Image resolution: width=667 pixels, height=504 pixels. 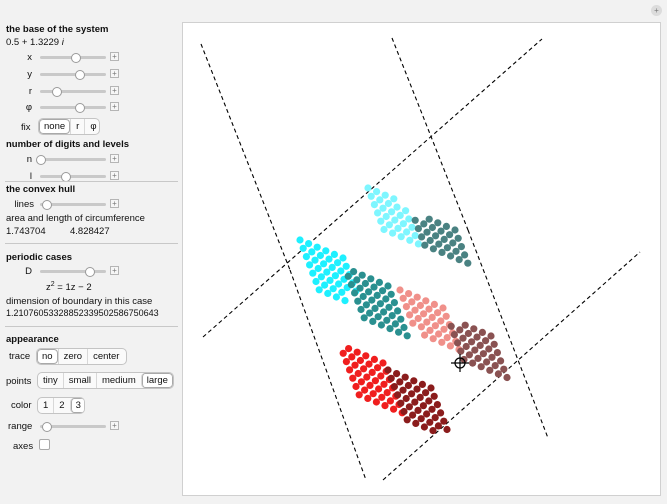 I want to click on base-slider-label: r, so click(x=30, y=91).